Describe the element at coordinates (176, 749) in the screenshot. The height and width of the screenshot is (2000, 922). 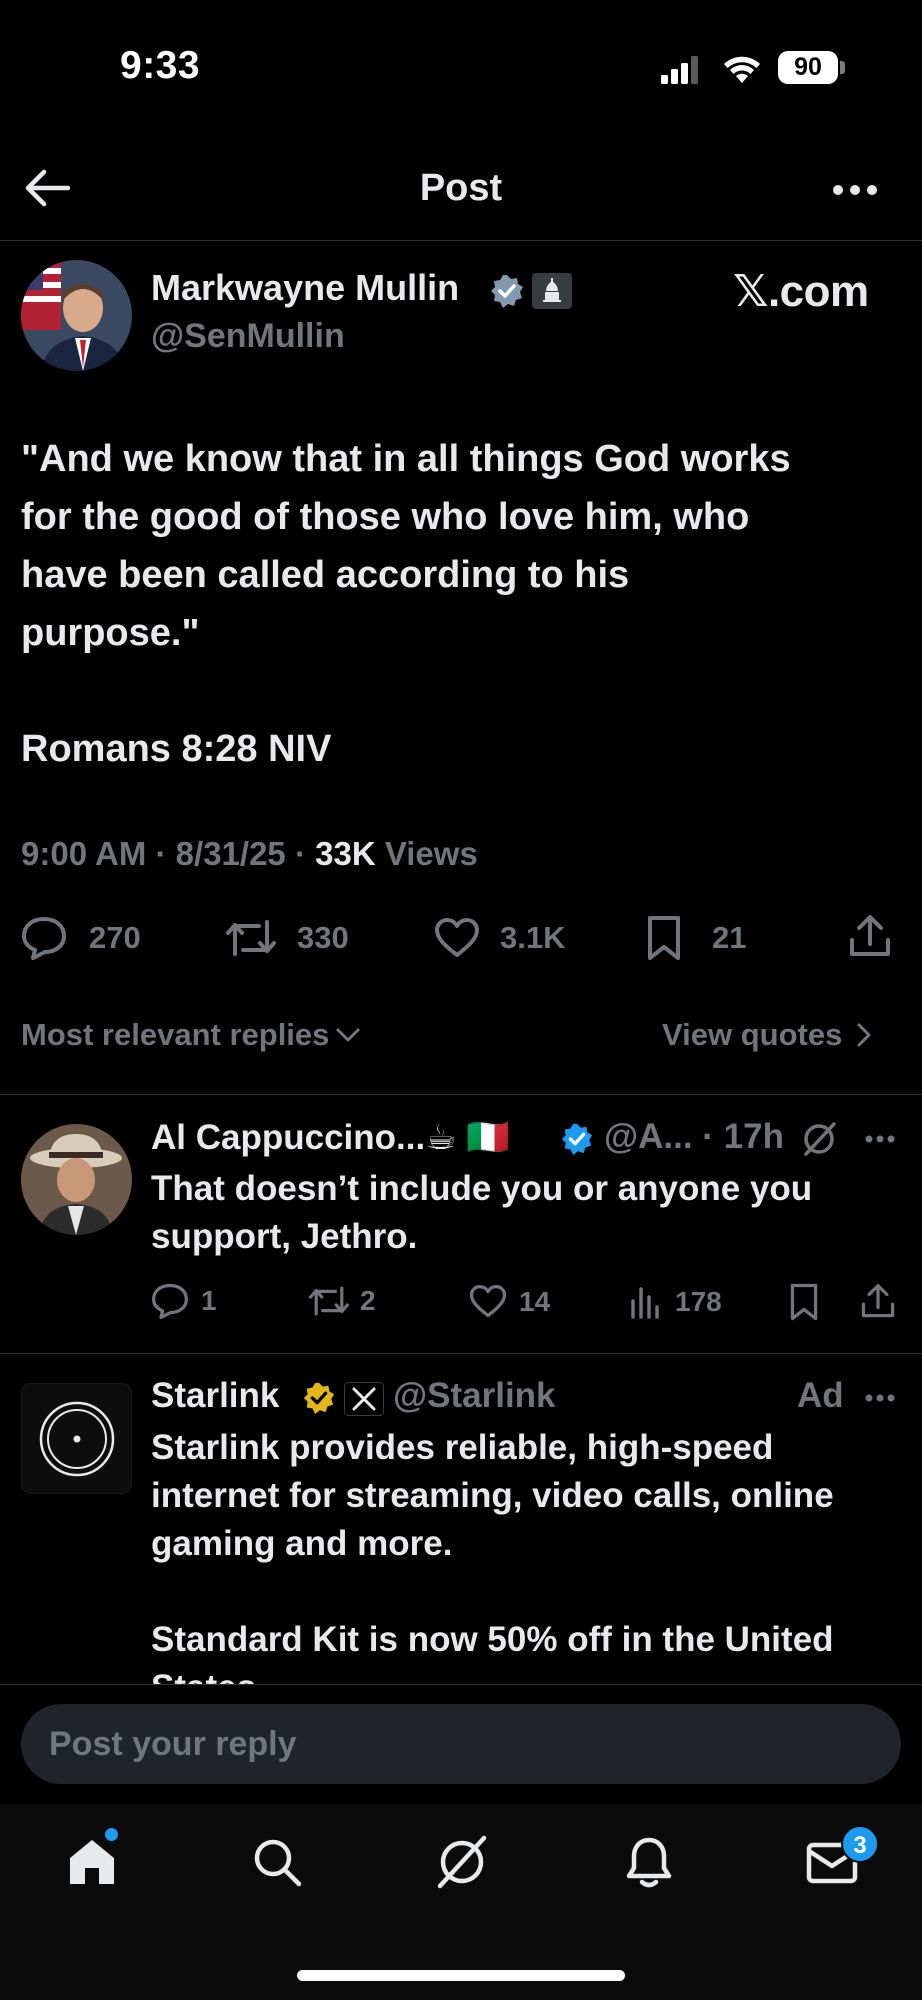
I see `post-body-line: Romans 8:28 NIV` at that location.